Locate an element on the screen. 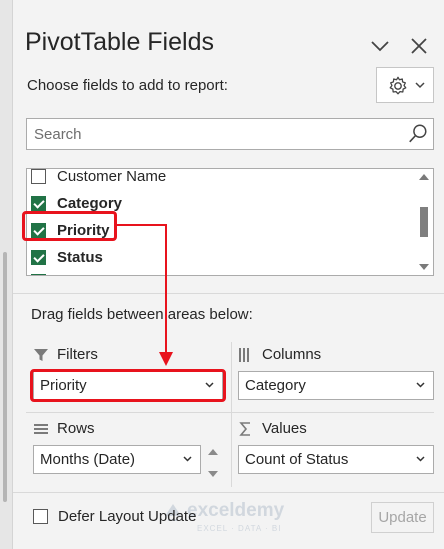 This screenshot has height=549, width=444. values-area-header: Values is located at coordinates (272, 428).